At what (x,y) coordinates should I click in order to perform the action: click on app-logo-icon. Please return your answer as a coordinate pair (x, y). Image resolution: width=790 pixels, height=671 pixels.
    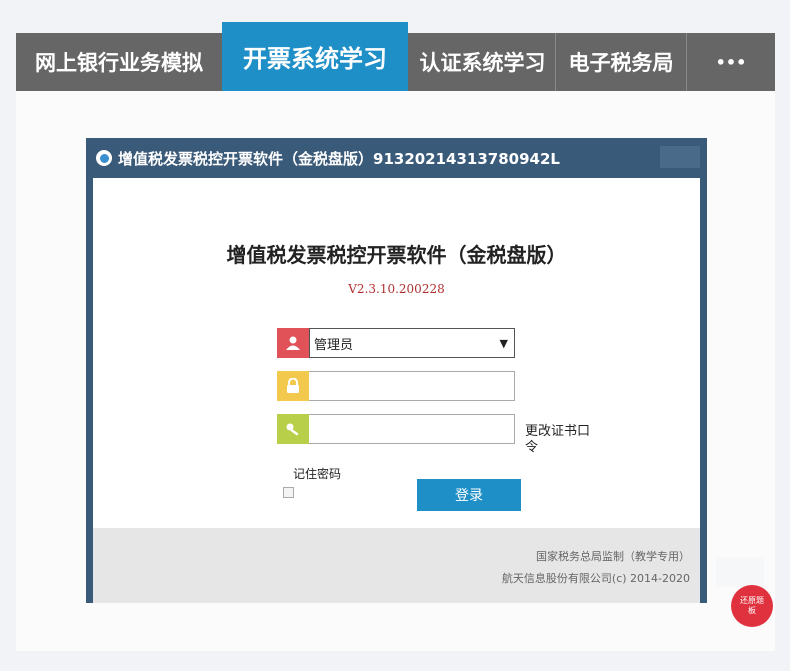
    Looking at the image, I should click on (104, 158).